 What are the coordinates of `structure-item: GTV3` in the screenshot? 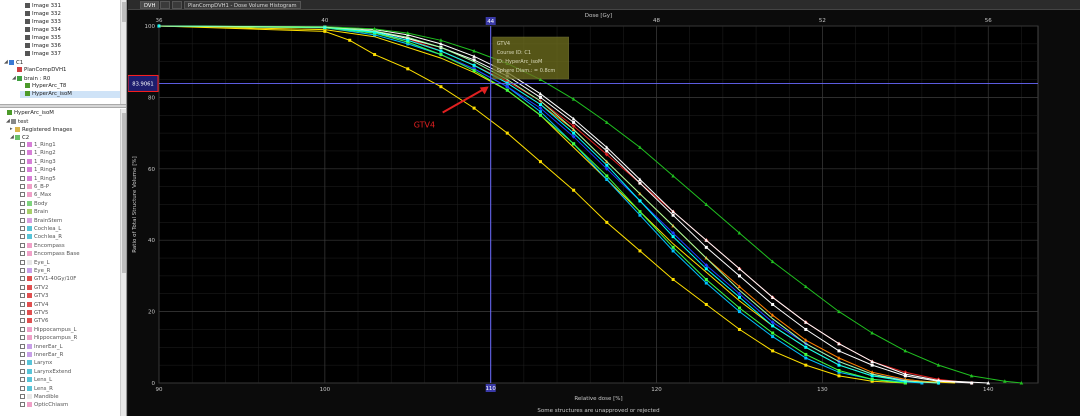 It's located at (34, 296).